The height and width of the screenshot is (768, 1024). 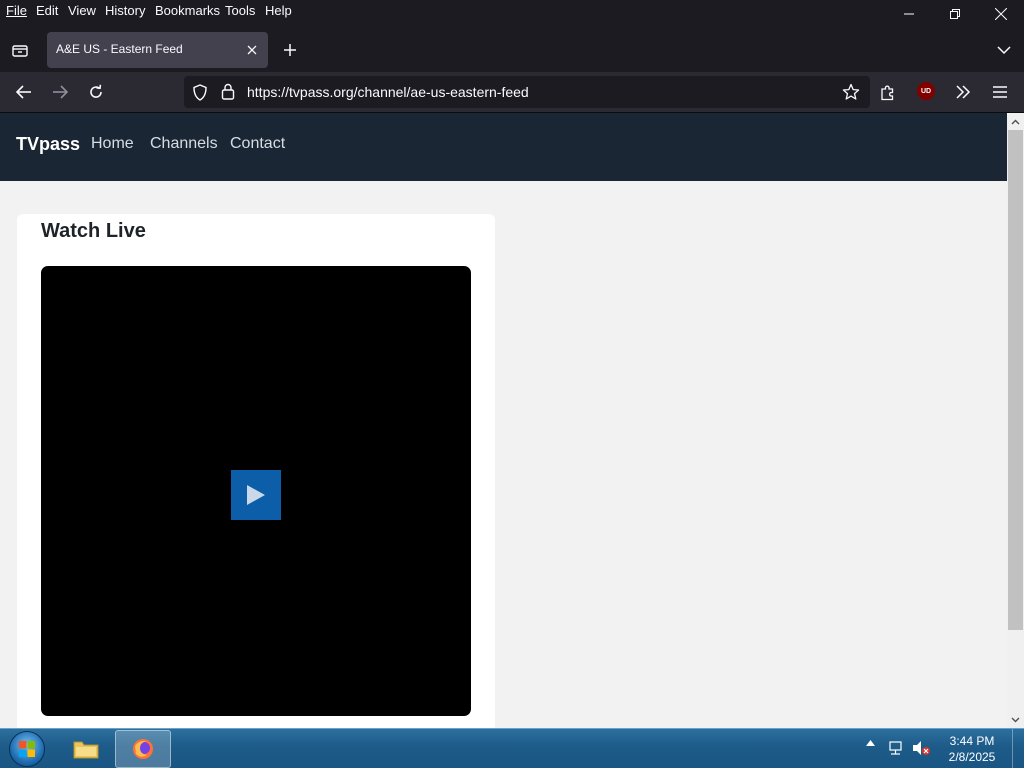 I want to click on back-button, so click(x=24, y=92).